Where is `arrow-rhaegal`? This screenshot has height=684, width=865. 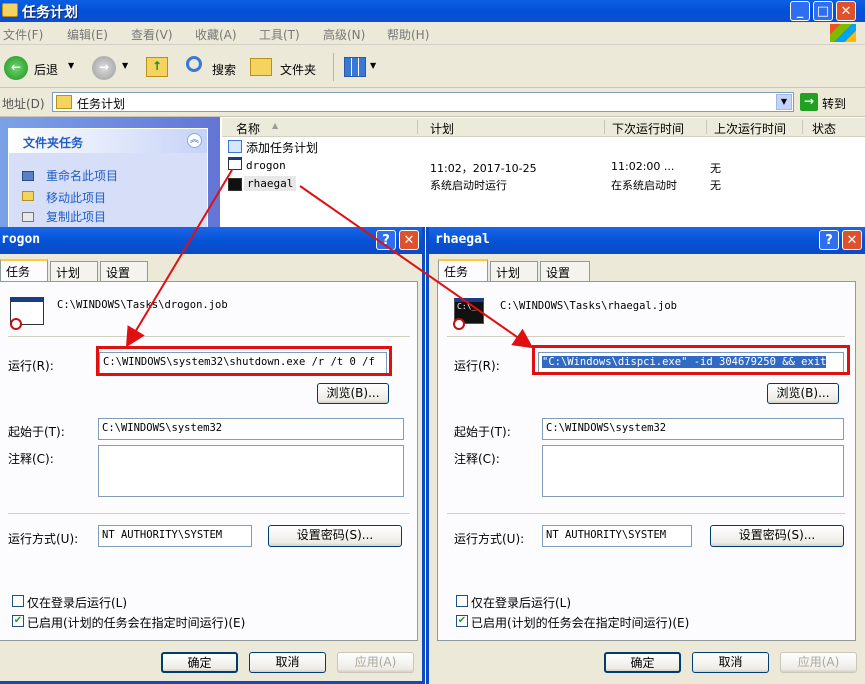 arrow-rhaegal is located at coordinates (416, 267).